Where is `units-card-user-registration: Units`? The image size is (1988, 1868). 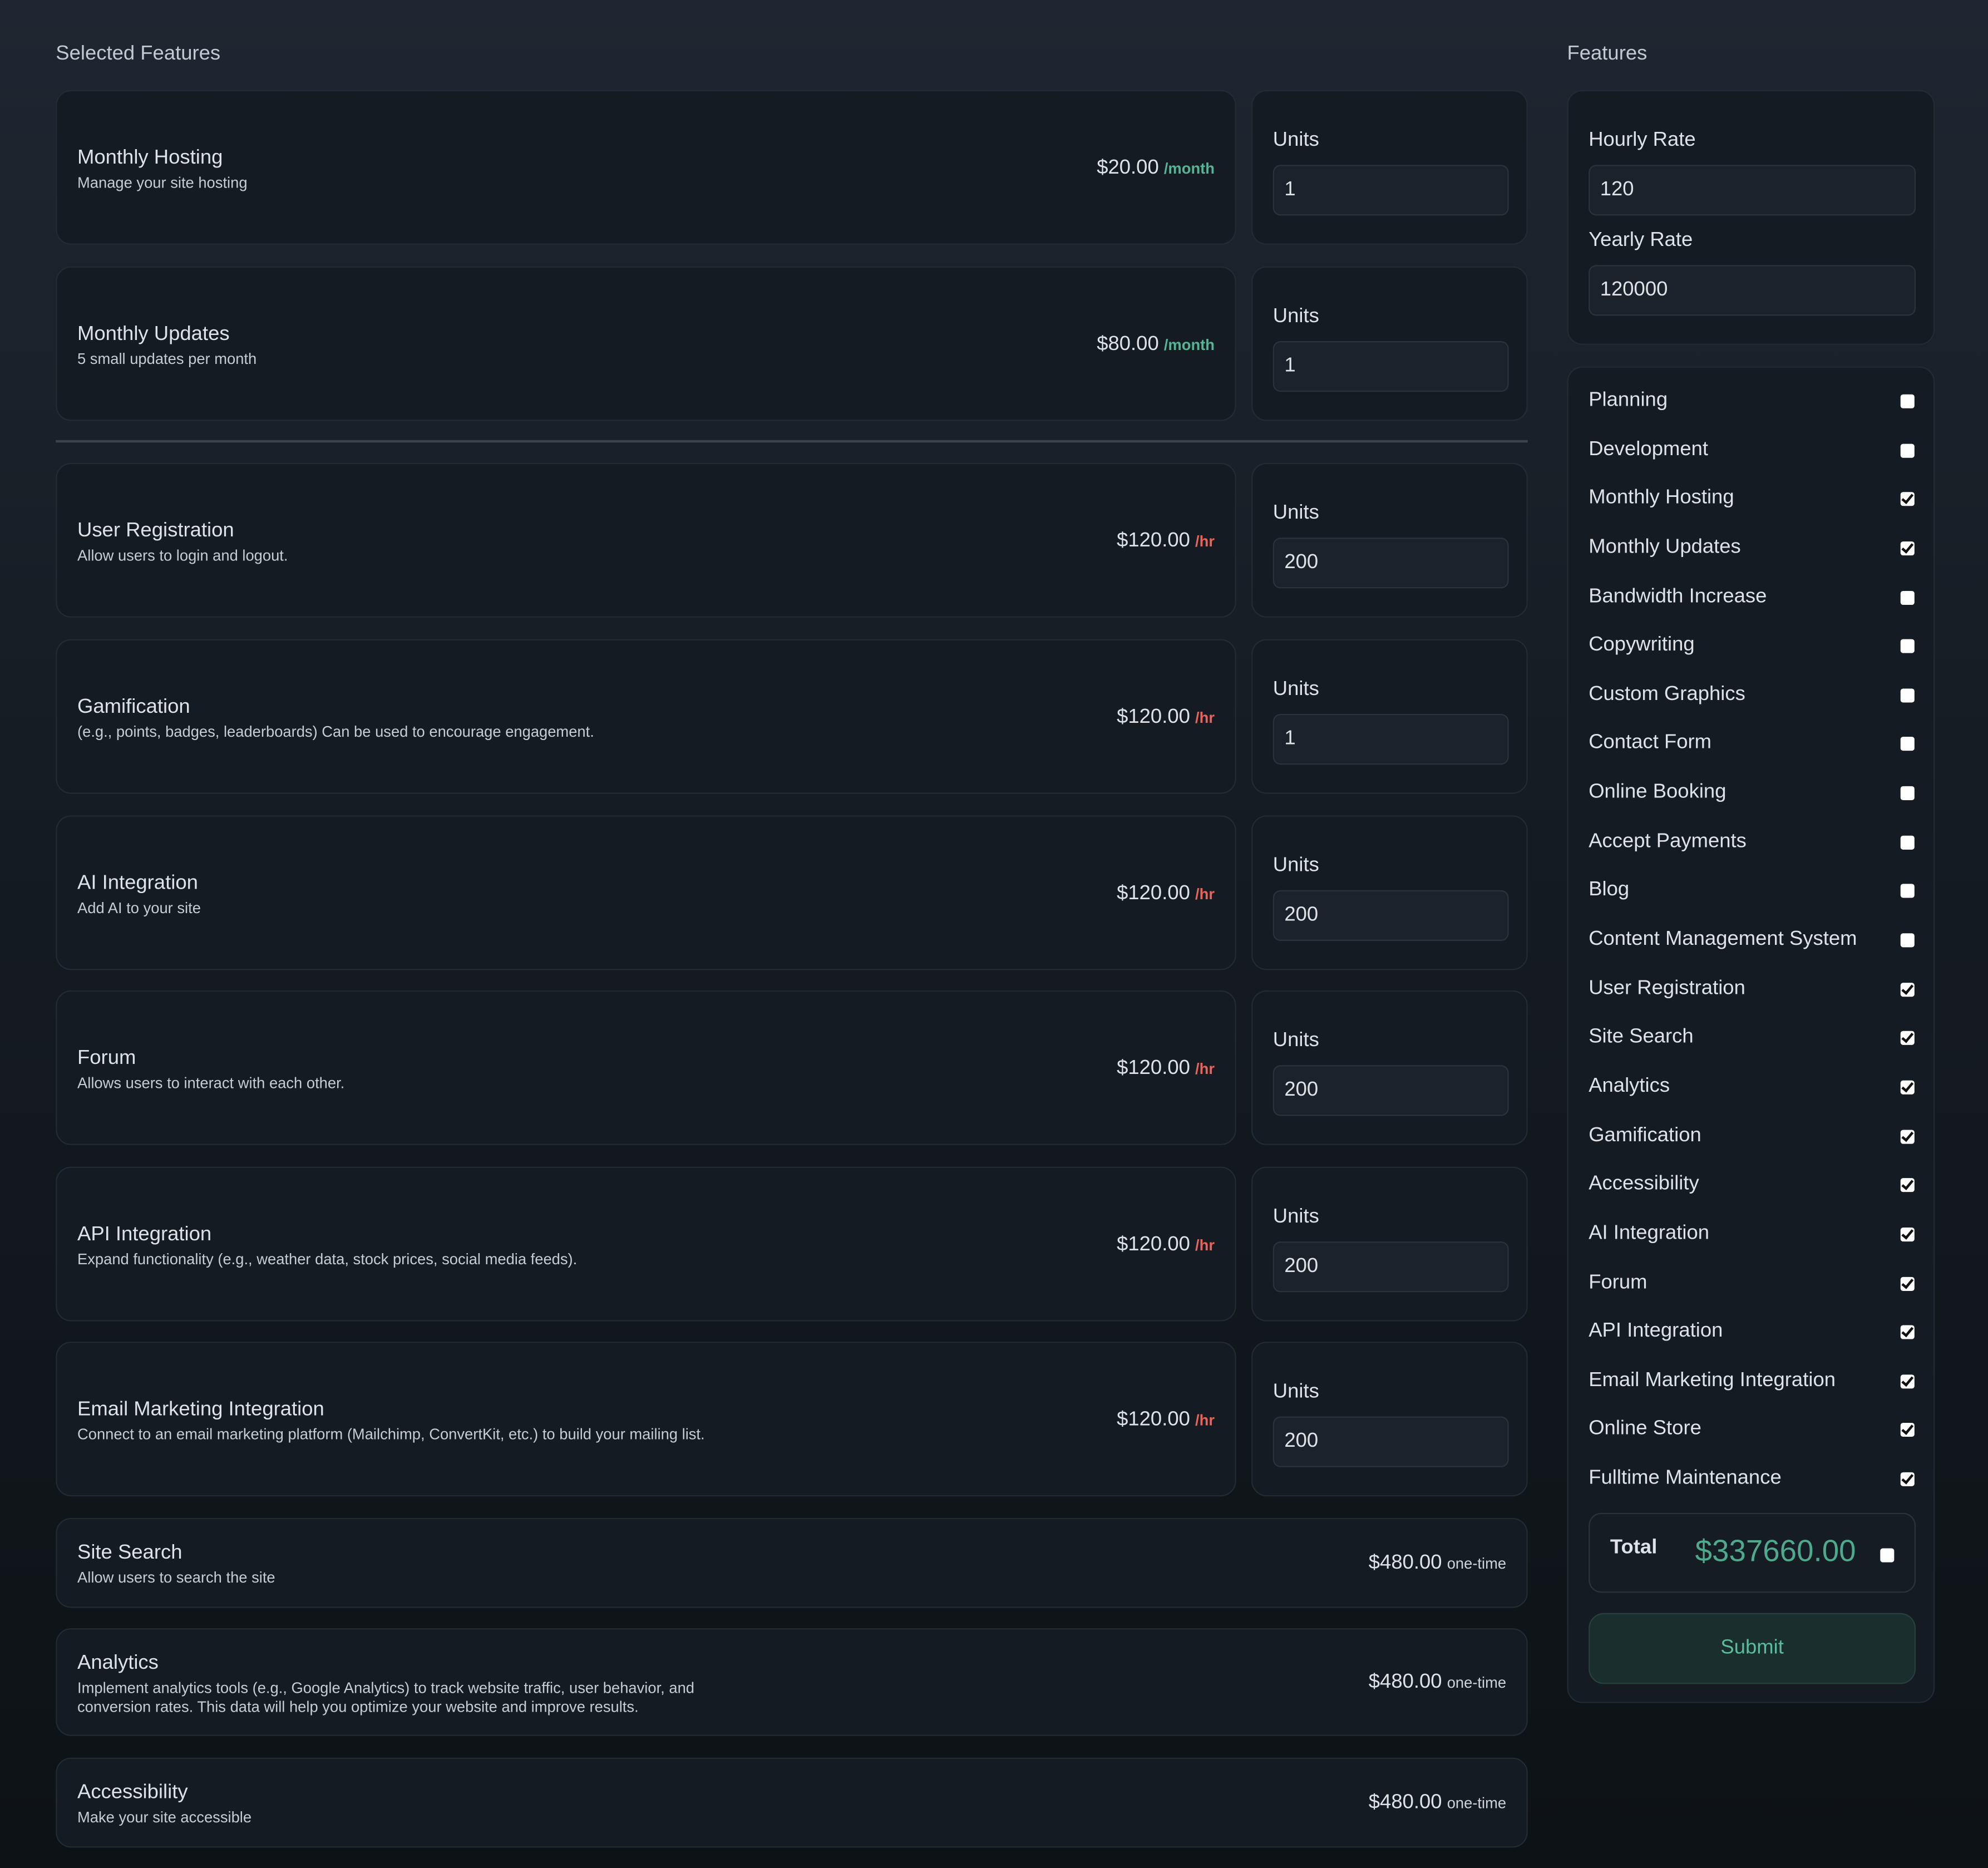
units-card-user-registration: Units is located at coordinates (1389, 540).